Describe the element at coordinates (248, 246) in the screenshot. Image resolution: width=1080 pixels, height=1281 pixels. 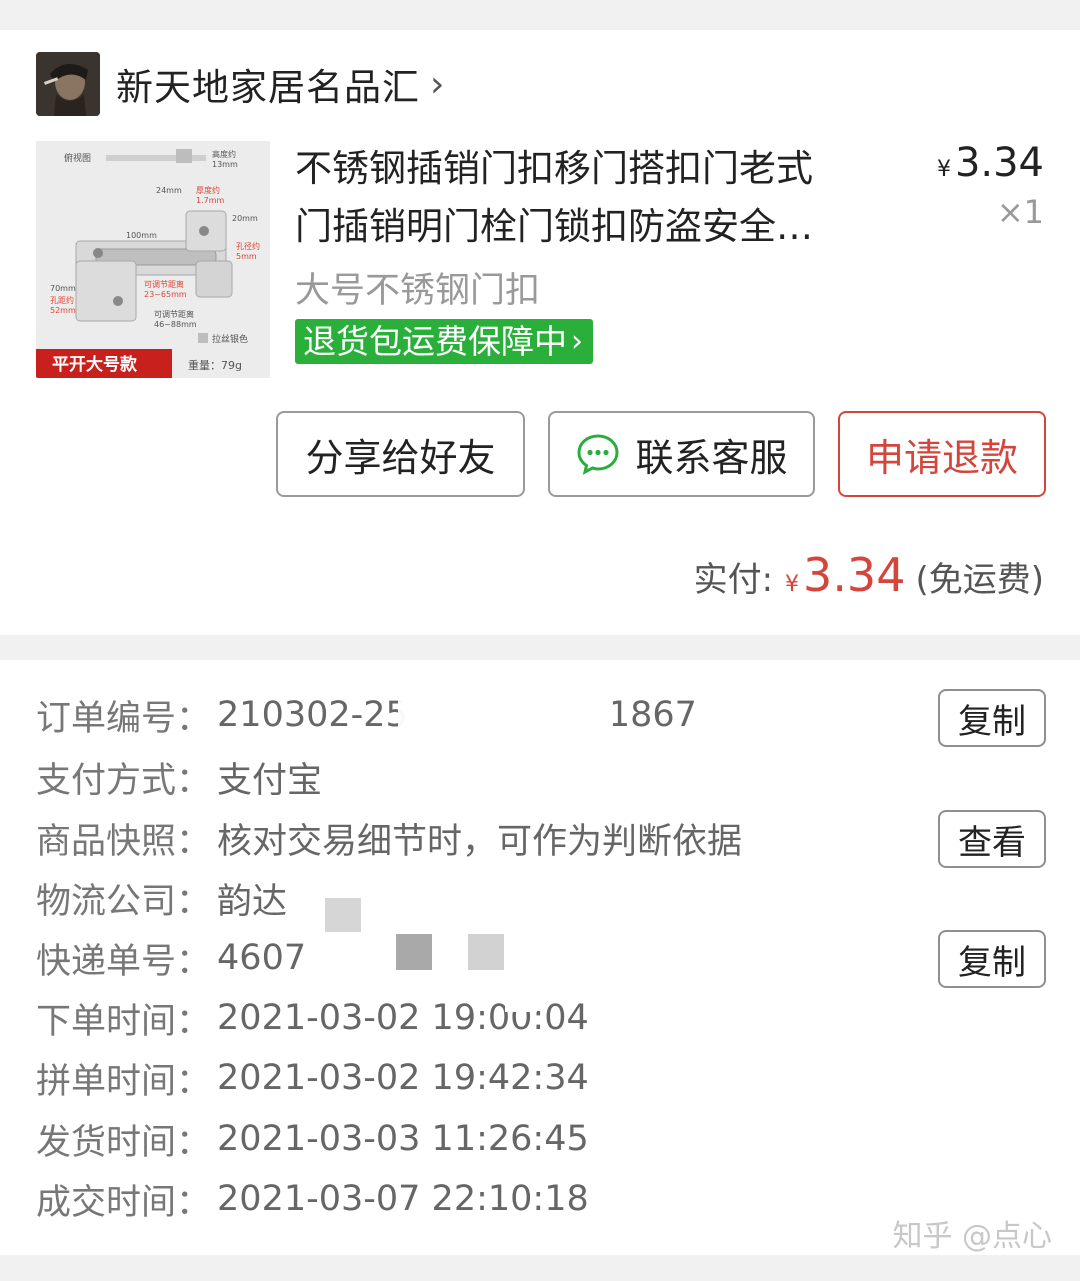
I see `img-label-hole: 孔径约` at that location.